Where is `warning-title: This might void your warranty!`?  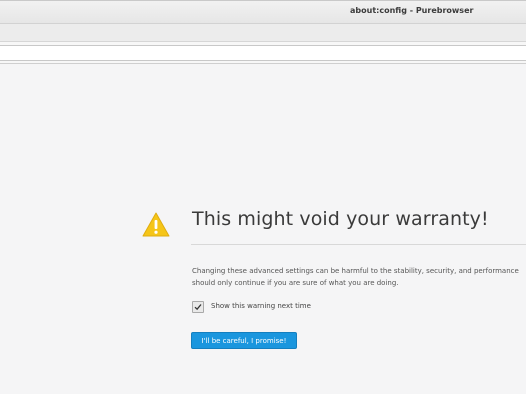 warning-title: This might void your warranty! is located at coordinates (340, 219).